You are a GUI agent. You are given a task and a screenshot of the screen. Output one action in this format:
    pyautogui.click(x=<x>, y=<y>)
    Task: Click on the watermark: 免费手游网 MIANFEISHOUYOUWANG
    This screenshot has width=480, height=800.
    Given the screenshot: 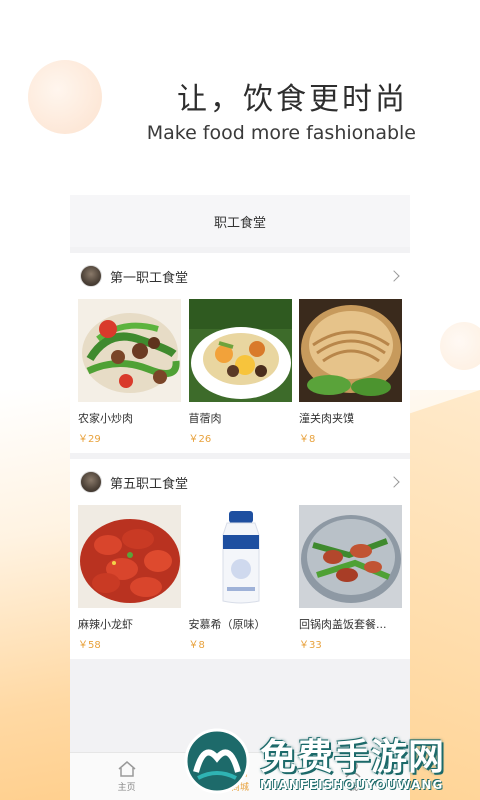 What is the action you would take?
    pyautogui.click(x=329, y=764)
    